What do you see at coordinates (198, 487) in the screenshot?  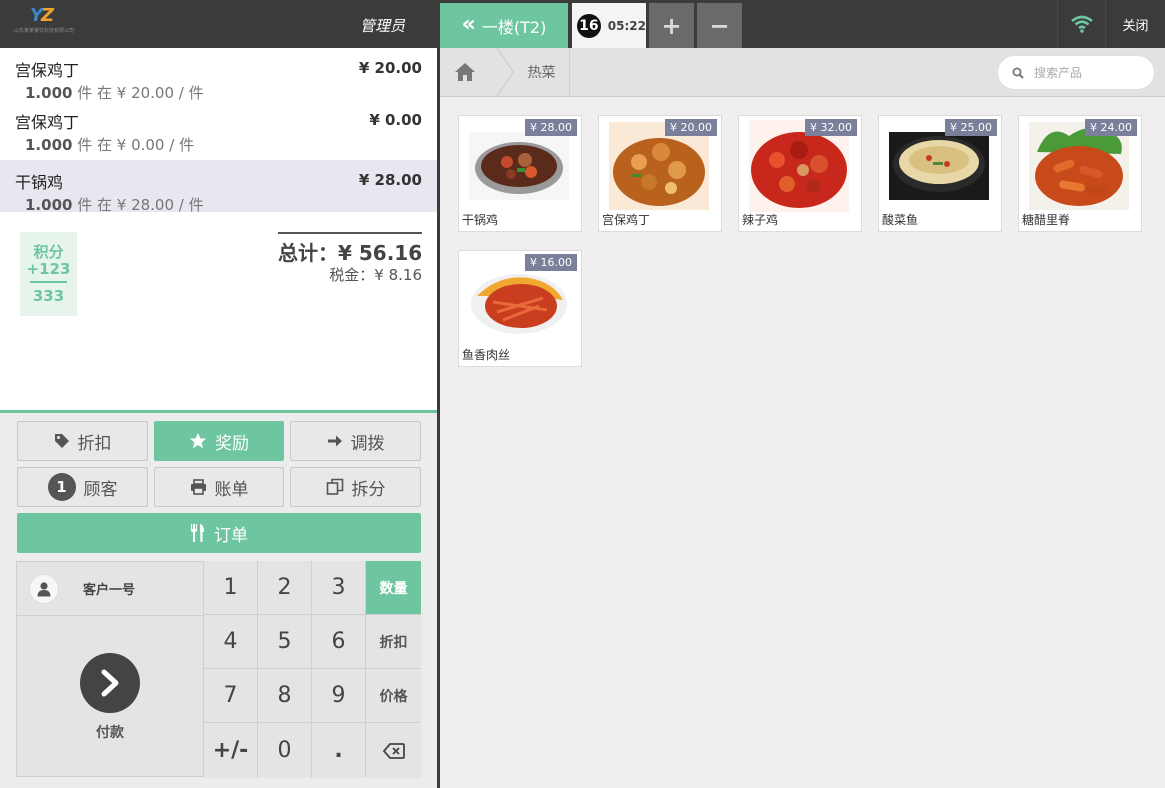 I see `printer-icon` at bounding box center [198, 487].